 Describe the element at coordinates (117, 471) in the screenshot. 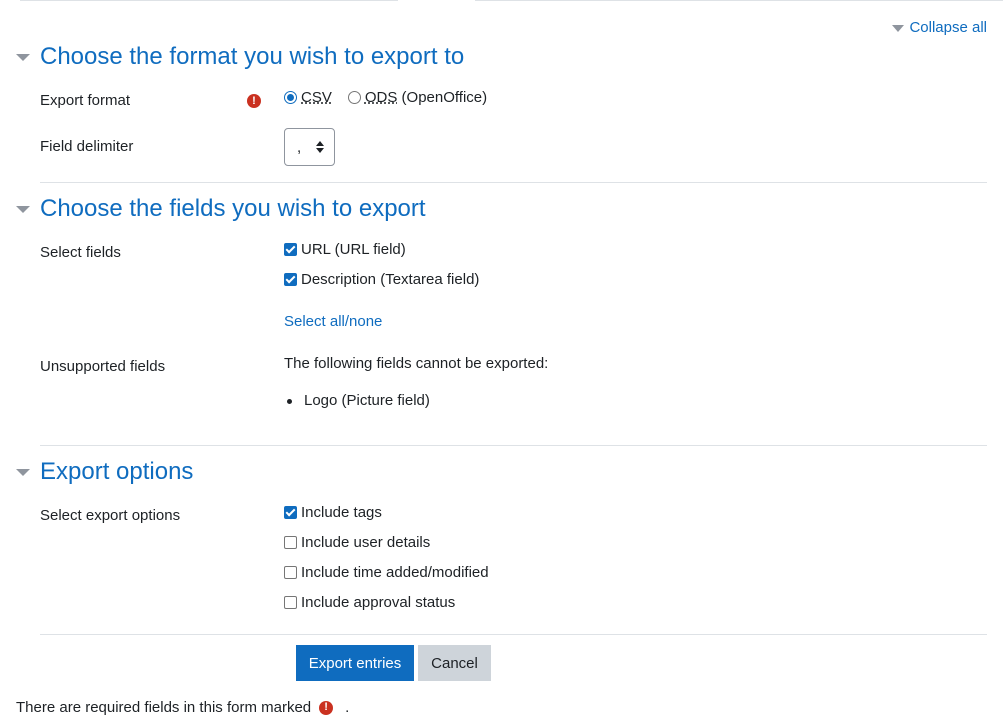

I see `section-title-options: Export options` at that location.